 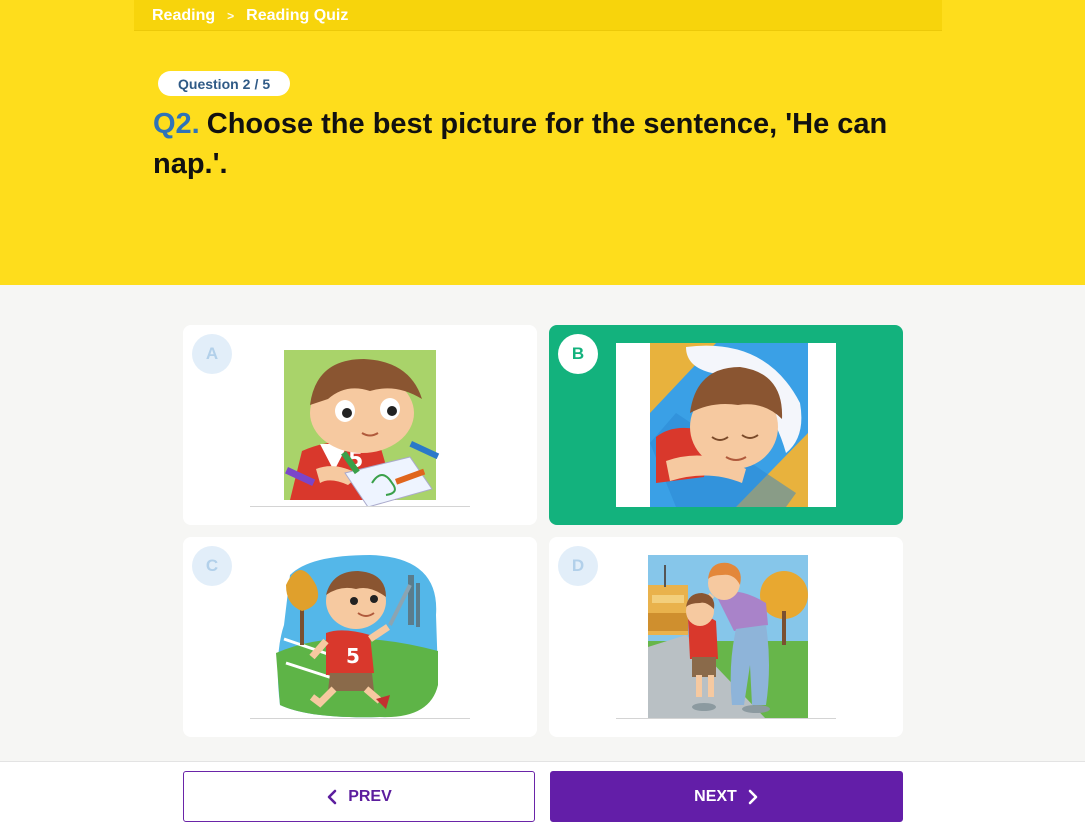 What do you see at coordinates (297, 16) in the screenshot?
I see `breadcrumb-reading-quiz-link: Reading Quiz` at bounding box center [297, 16].